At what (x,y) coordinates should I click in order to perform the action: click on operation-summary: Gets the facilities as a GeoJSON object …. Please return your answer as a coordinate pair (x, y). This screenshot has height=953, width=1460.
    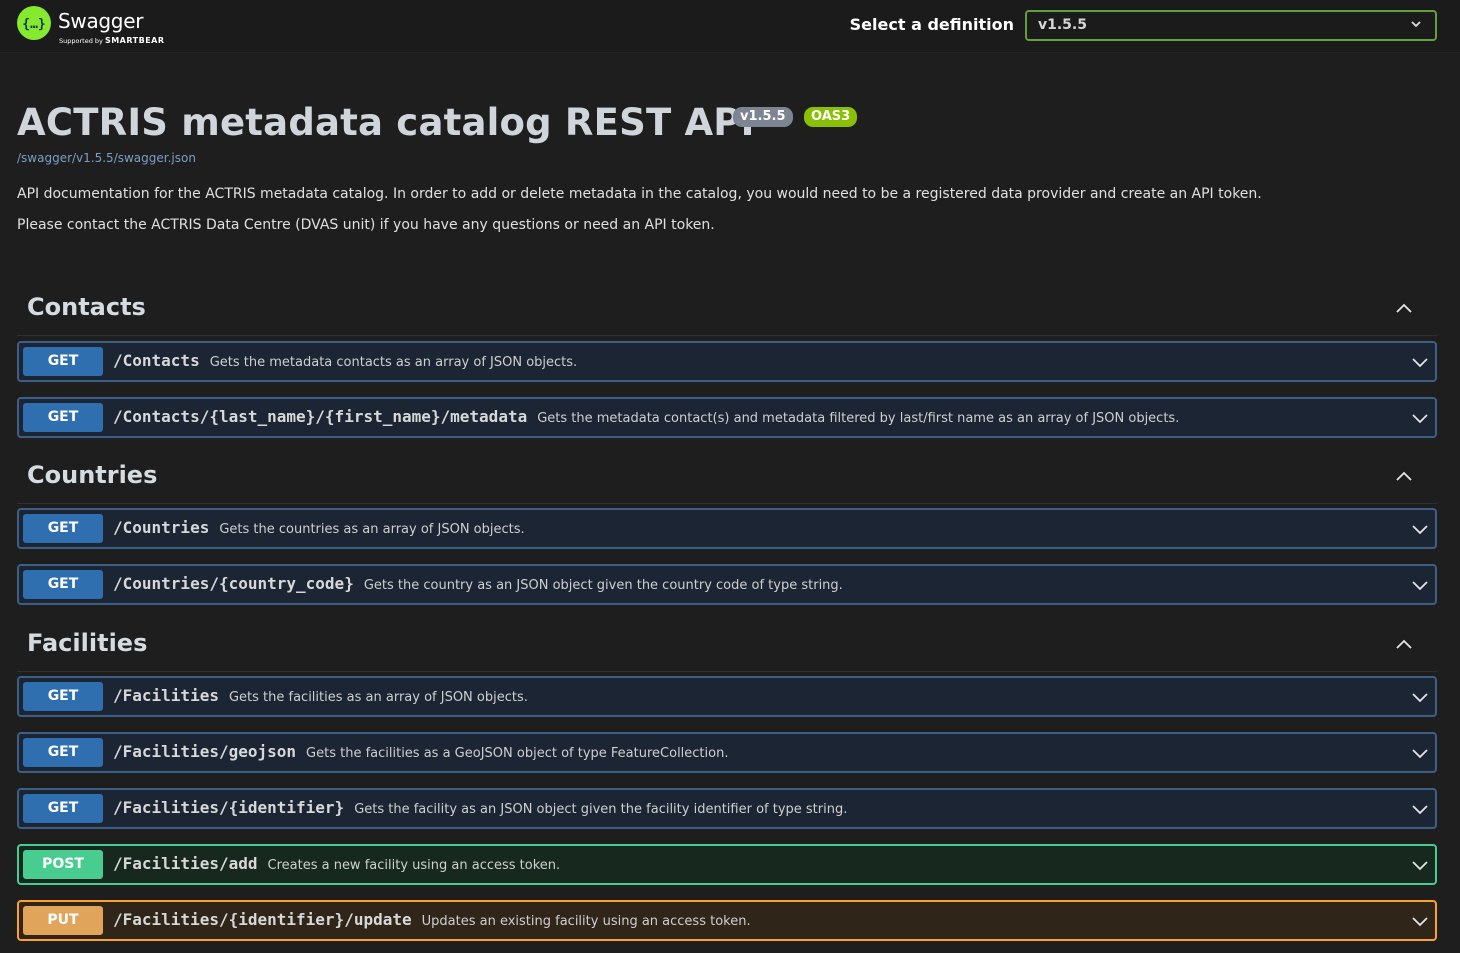
    Looking at the image, I should click on (517, 753).